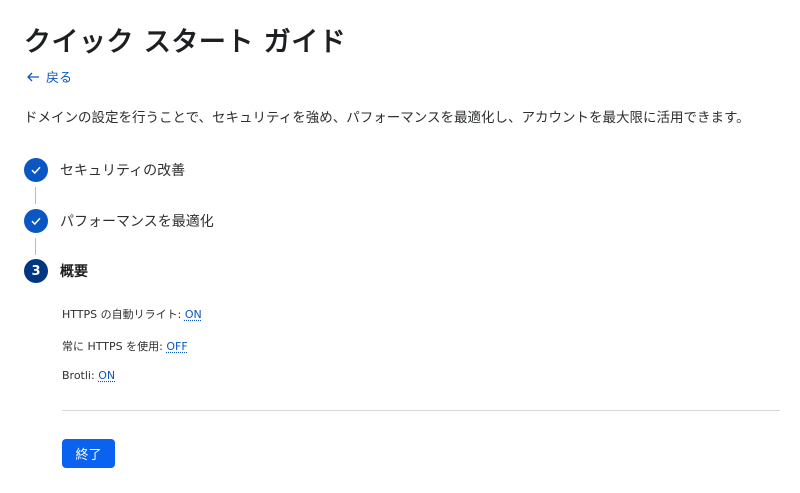  I want to click on step-number: 3, so click(36, 271).